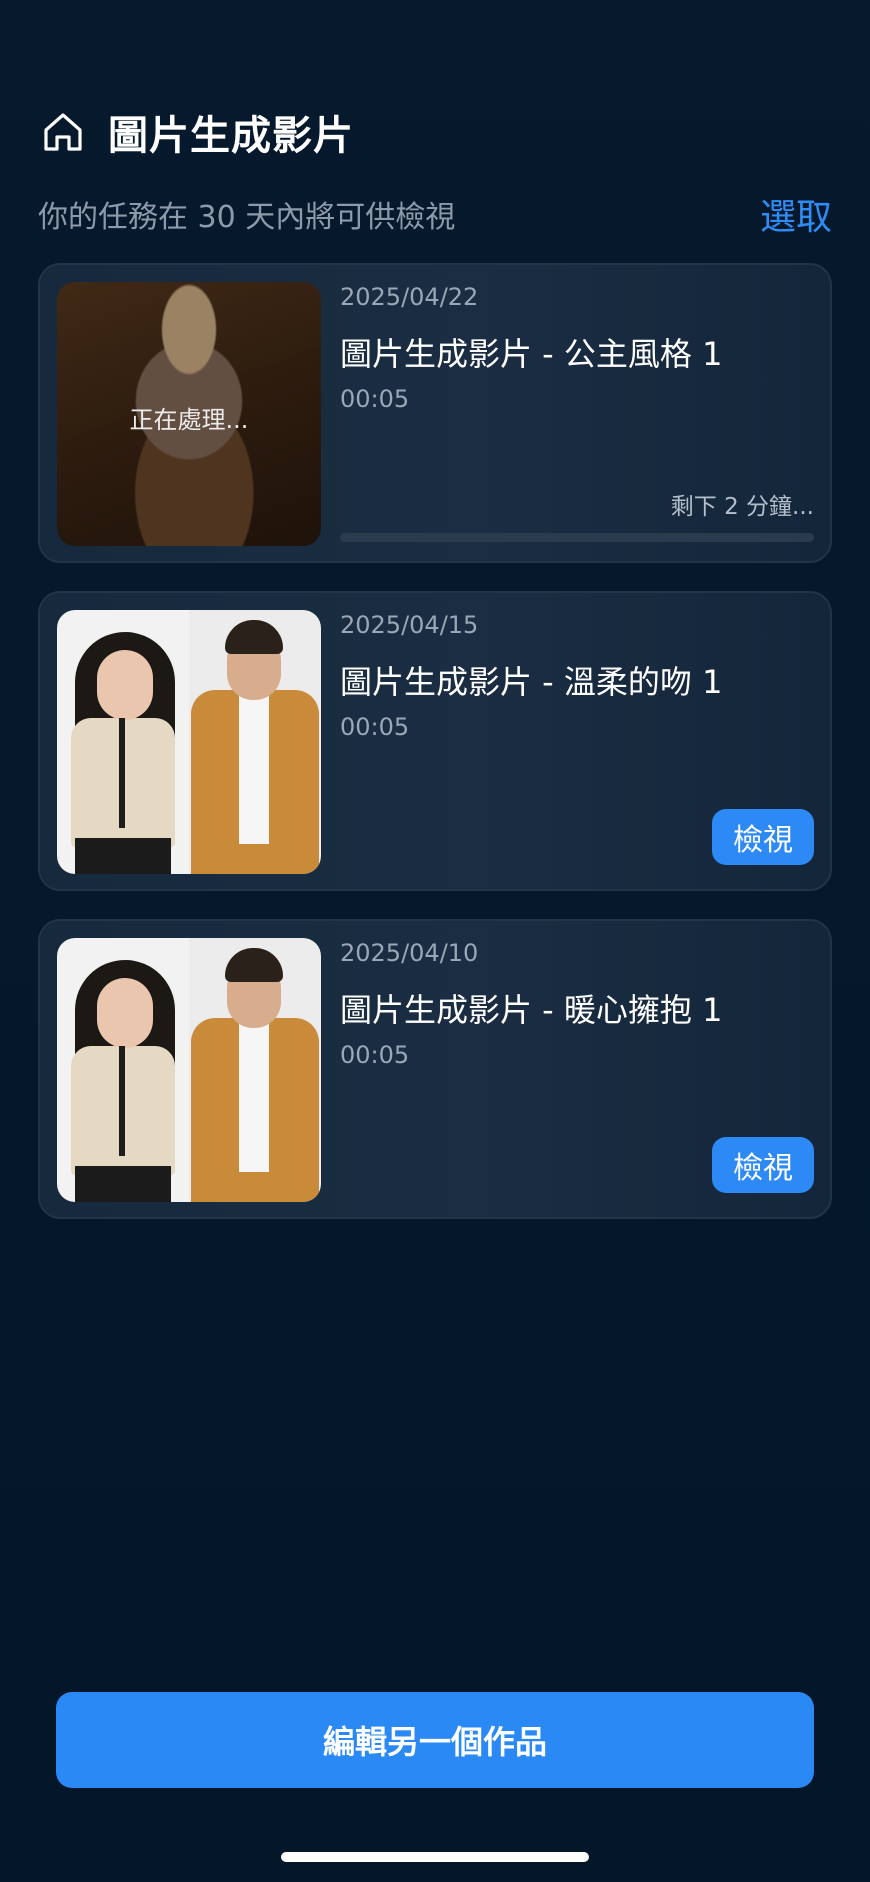  What do you see at coordinates (247, 217) in the screenshot?
I see `retention-notice: 你的任務在 30 天內將可供檢視` at bounding box center [247, 217].